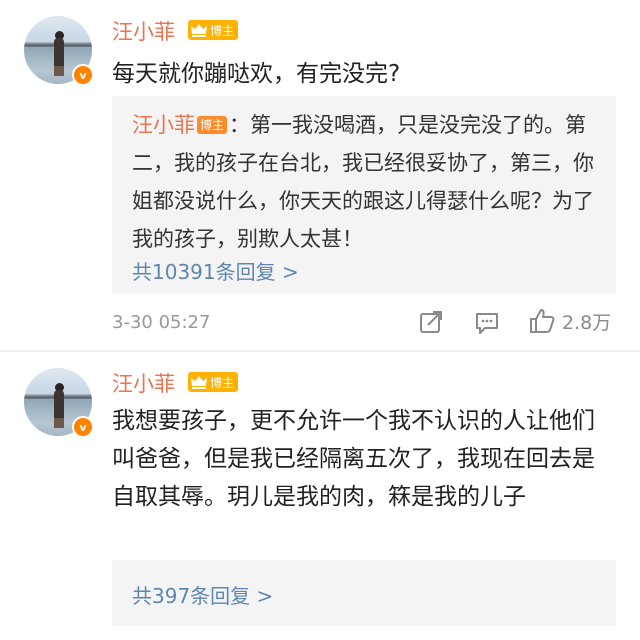  What do you see at coordinates (215, 270) in the screenshot?
I see `replies-link: 共10391条回复 >` at bounding box center [215, 270].